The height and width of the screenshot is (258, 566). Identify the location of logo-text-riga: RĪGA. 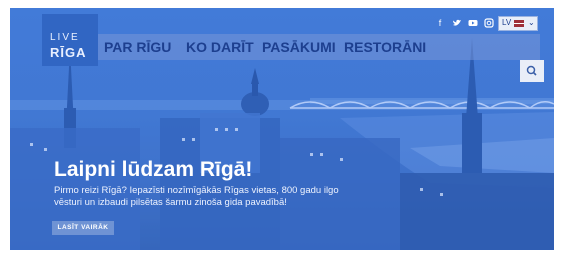
(68, 52).